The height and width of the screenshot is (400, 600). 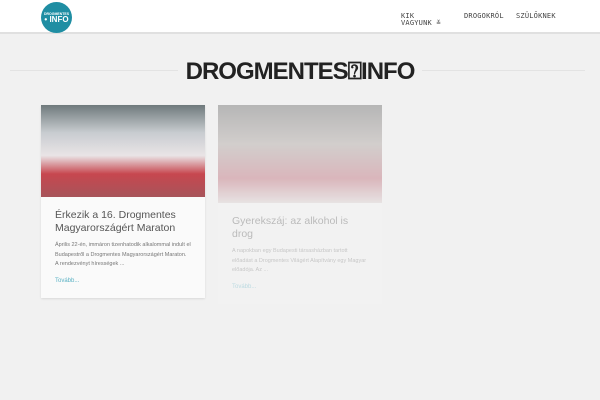 I want to click on post-title: Gyerekszáj: az alkohol is drog, so click(x=300, y=222).